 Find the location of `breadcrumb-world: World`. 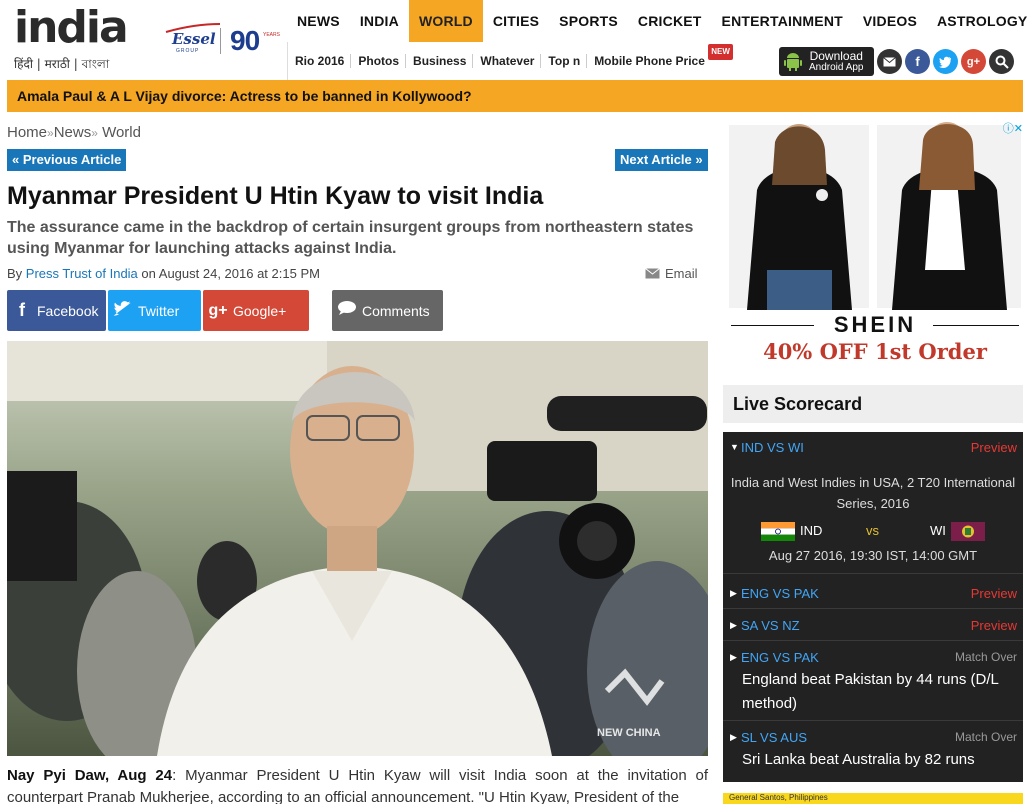

breadcrumb-world: World is located at coordinates (121, 132).